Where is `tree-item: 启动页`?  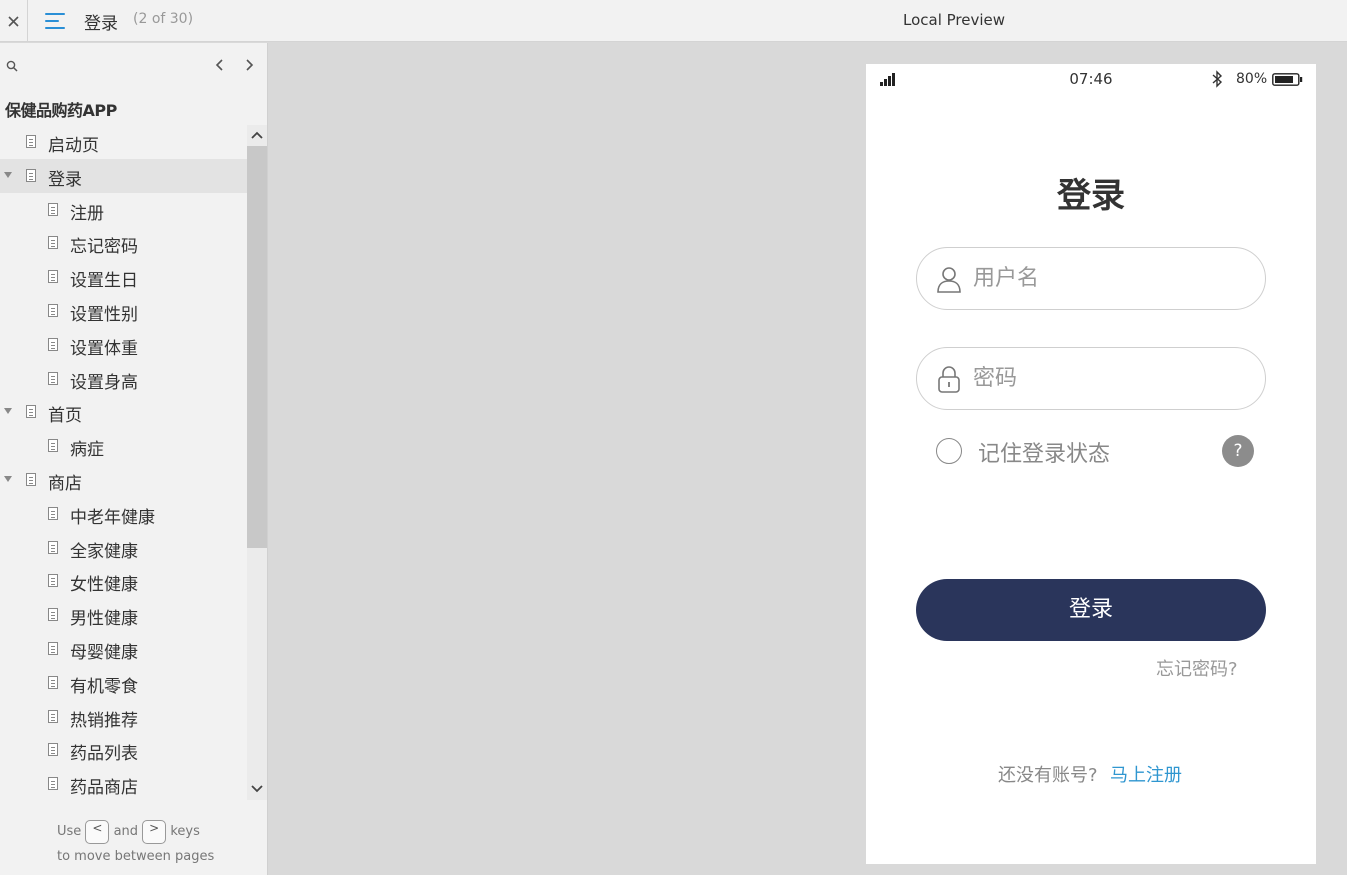
tree-item: 启动页 is located at coordinates (123, 142).